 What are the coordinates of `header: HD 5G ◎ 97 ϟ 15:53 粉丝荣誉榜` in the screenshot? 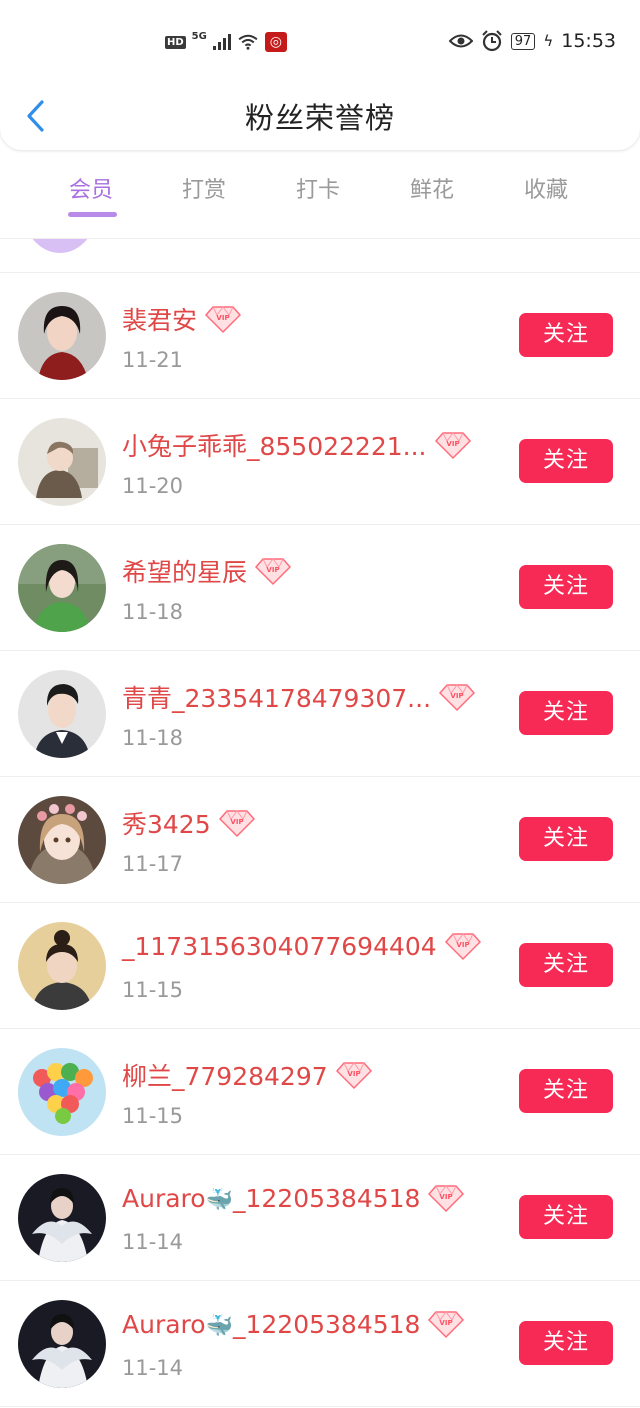 It's located at (320, 75).